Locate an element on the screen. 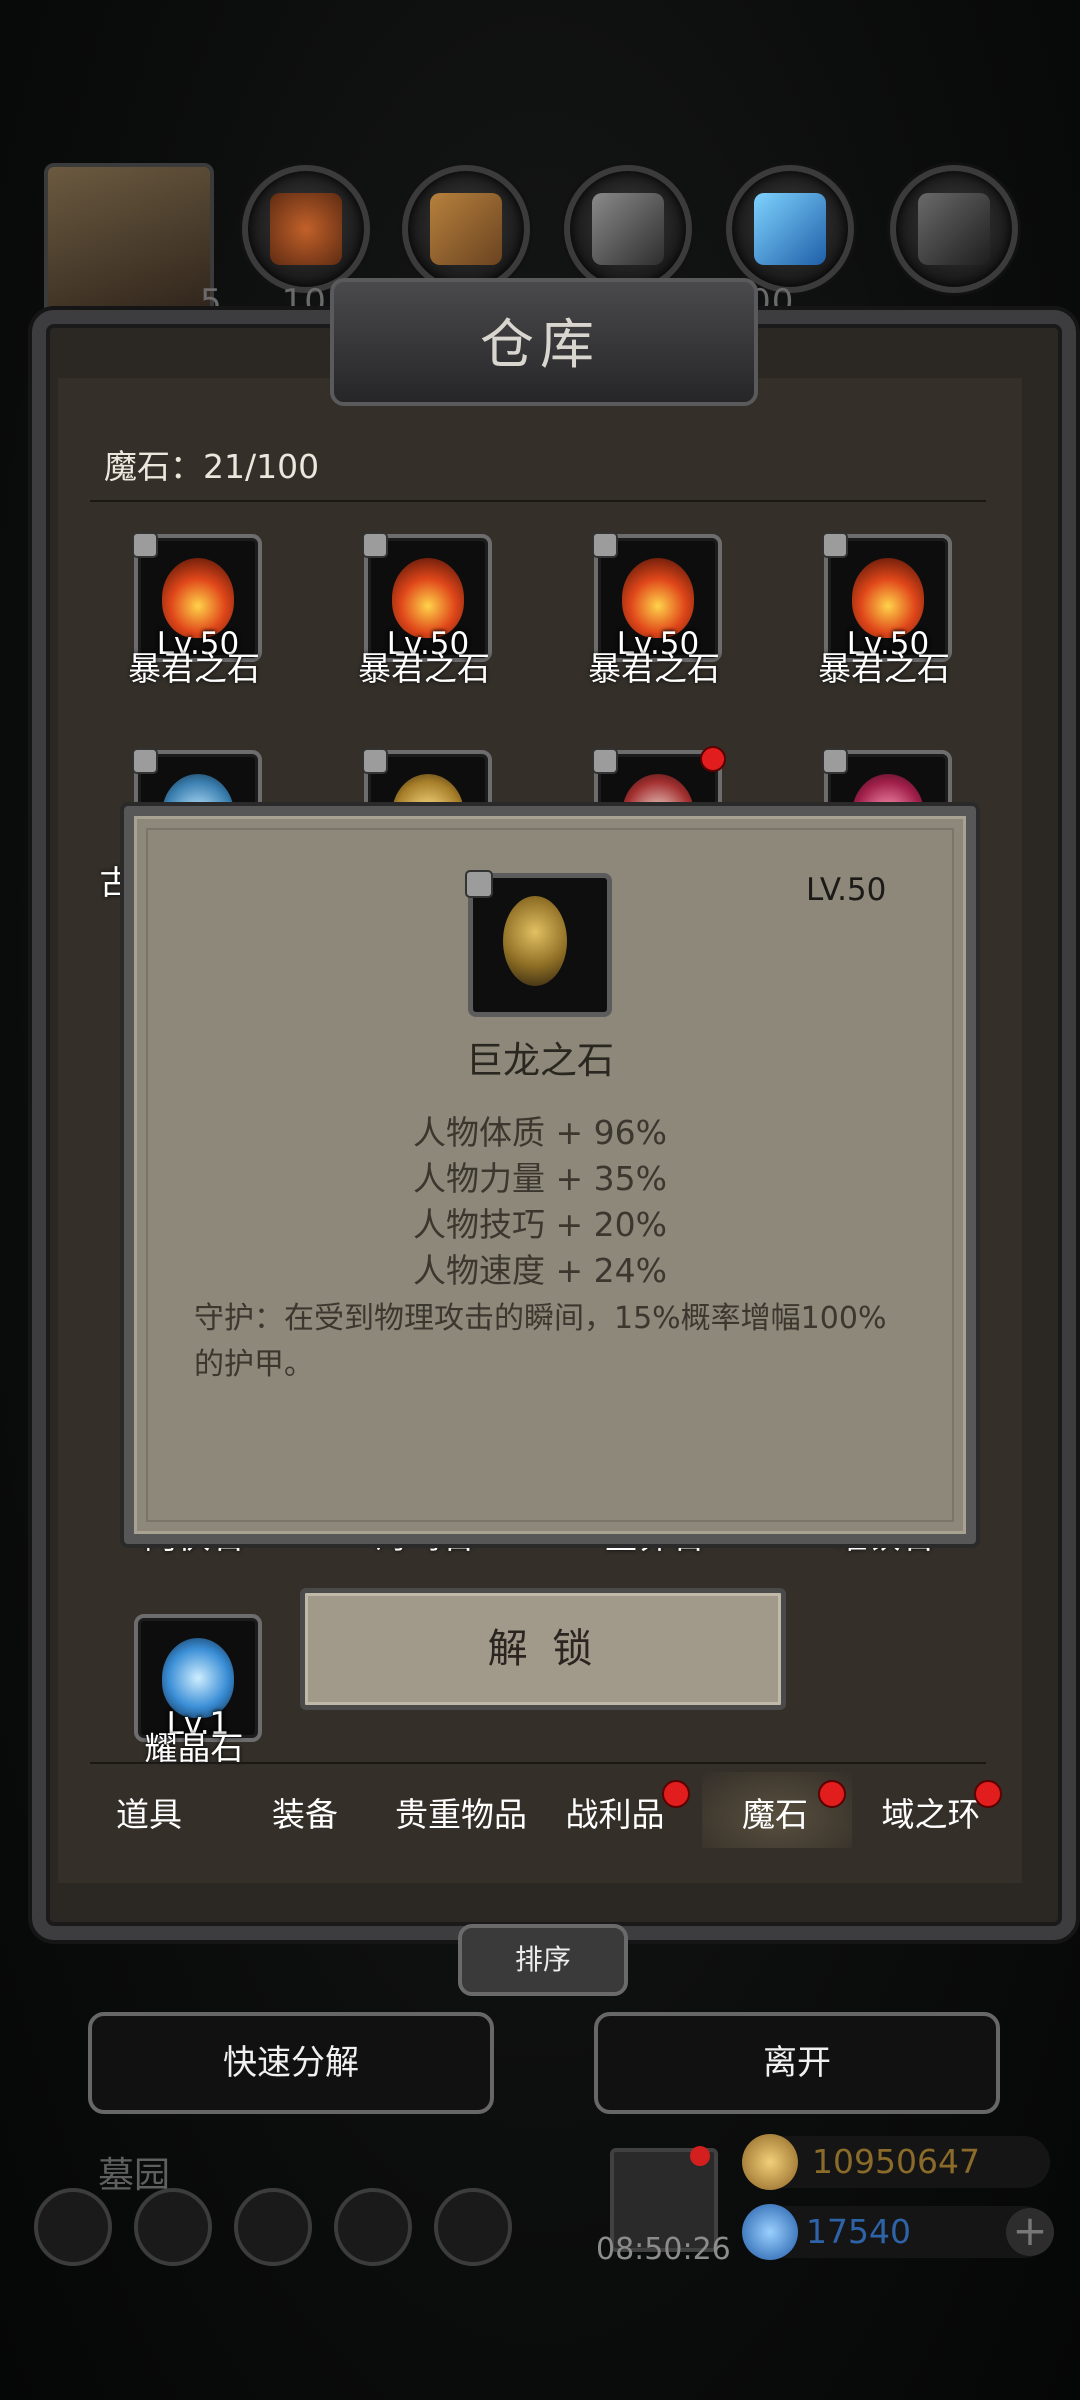  popup-item-icon is located at coordinates (538, 943).